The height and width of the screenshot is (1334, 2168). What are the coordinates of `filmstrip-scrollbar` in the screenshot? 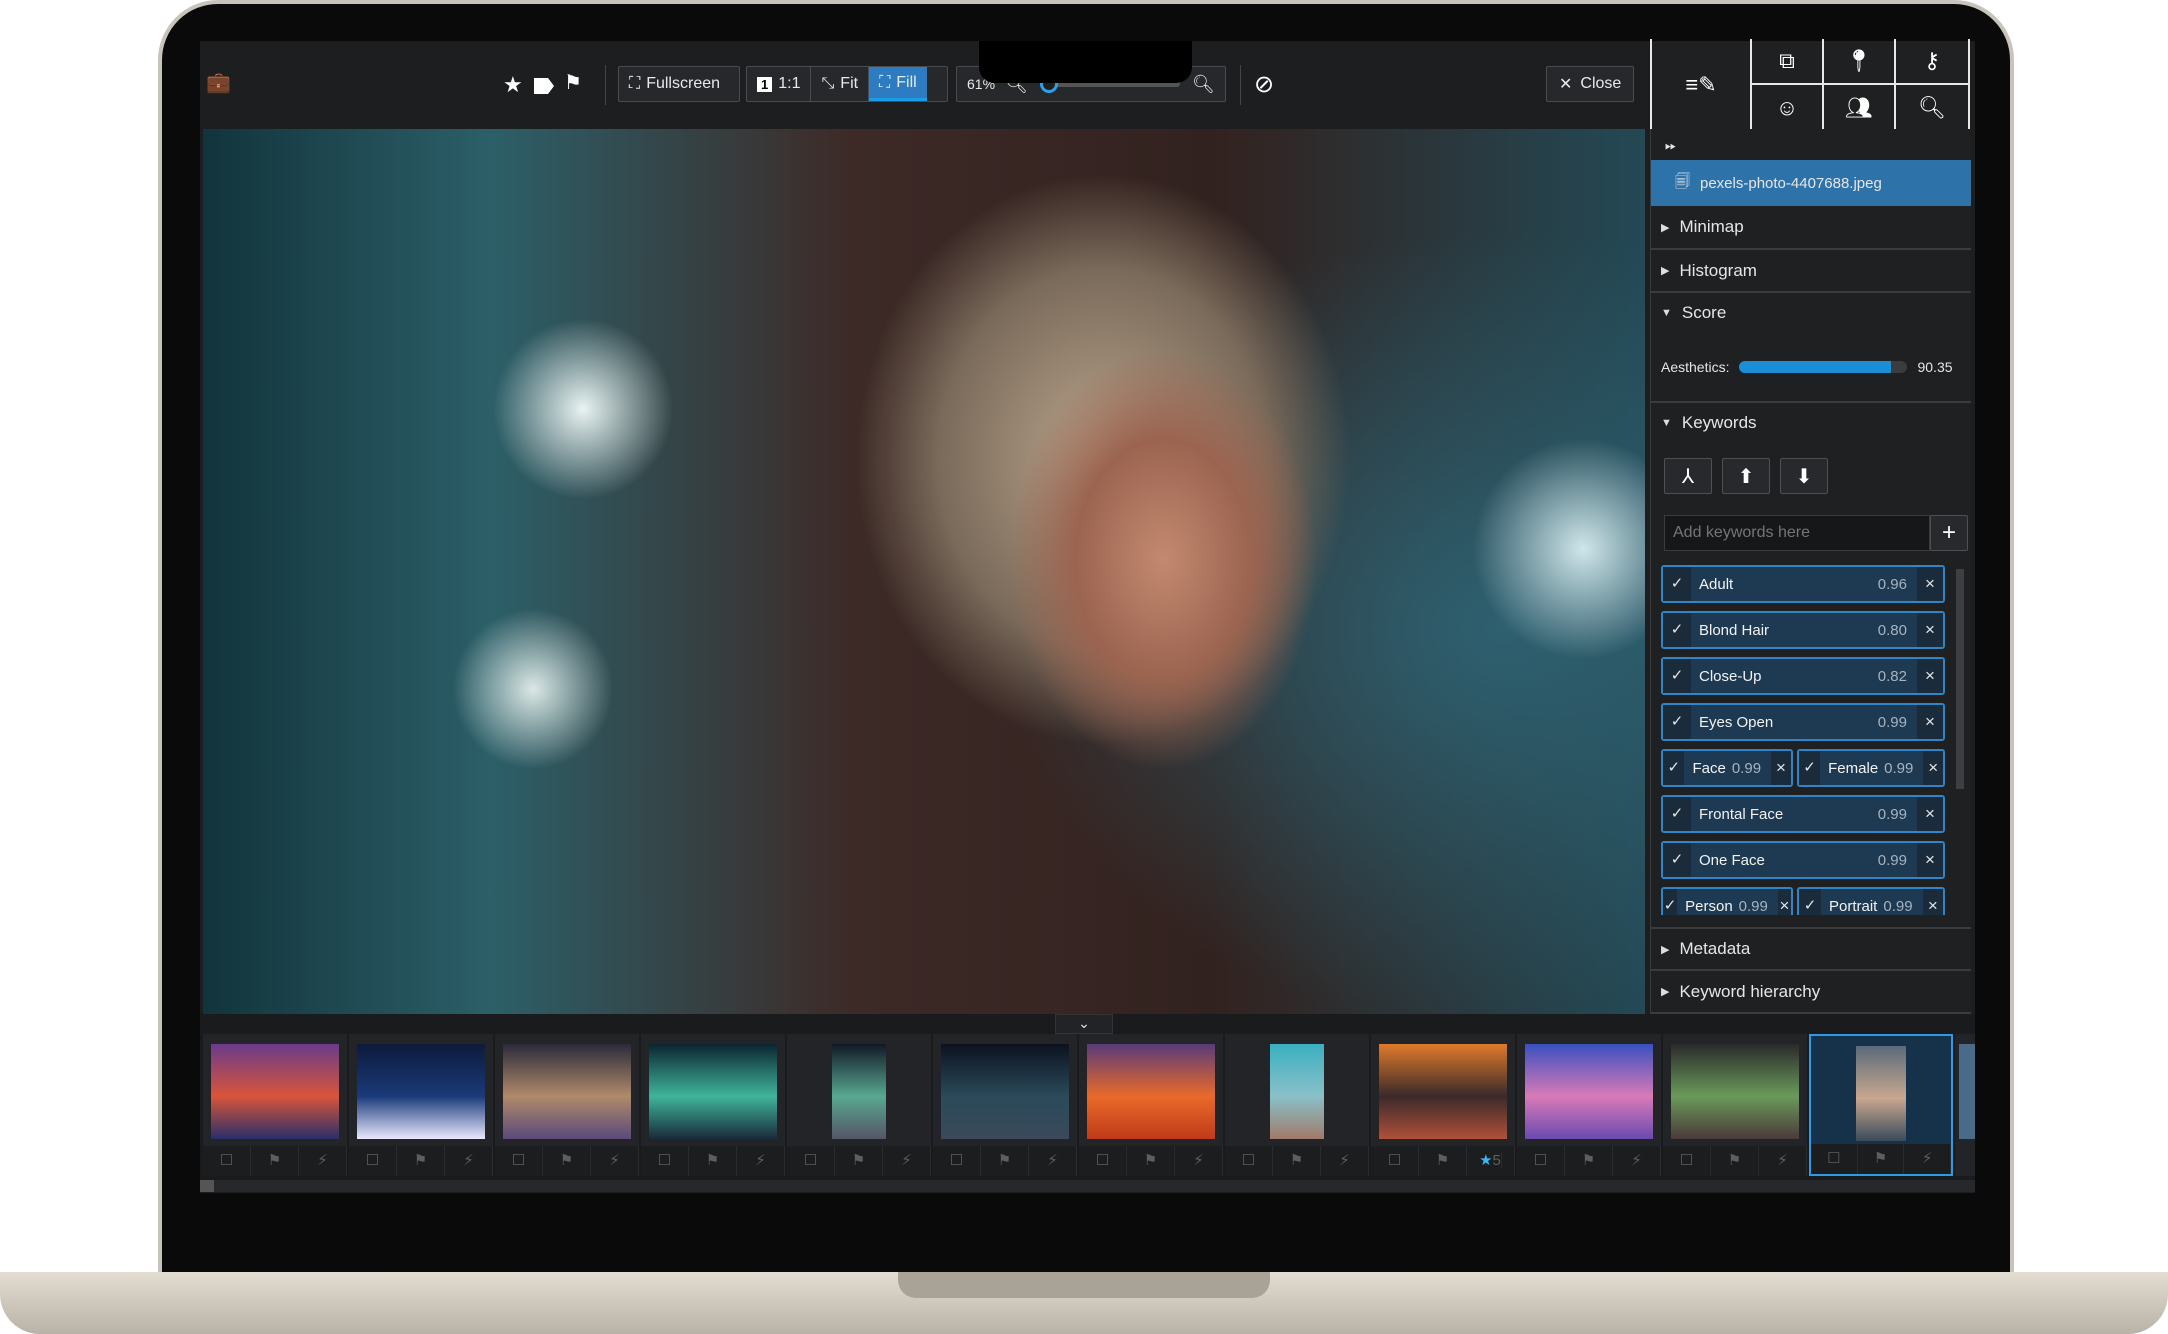 It's located at (1087, 1186).